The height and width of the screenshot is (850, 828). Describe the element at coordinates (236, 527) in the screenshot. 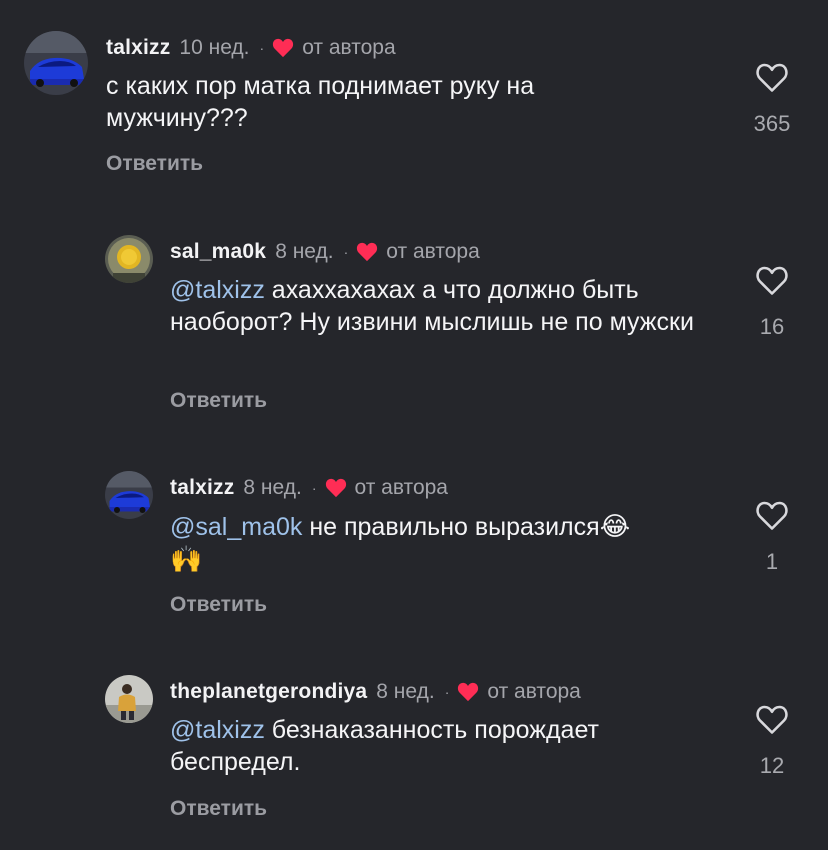

I see `mention-link: @sal_ma0k` at that location.